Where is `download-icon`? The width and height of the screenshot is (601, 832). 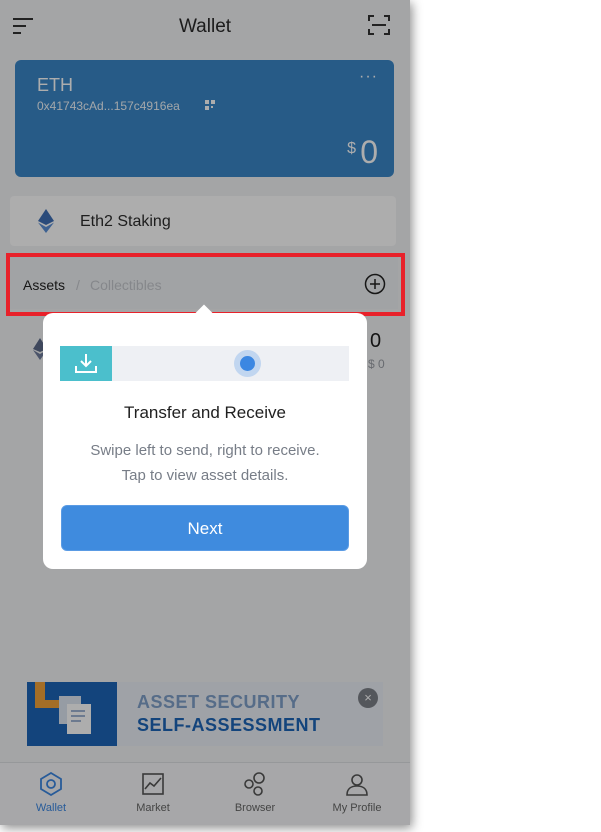
download-icon is located at coordinates (86, 363).